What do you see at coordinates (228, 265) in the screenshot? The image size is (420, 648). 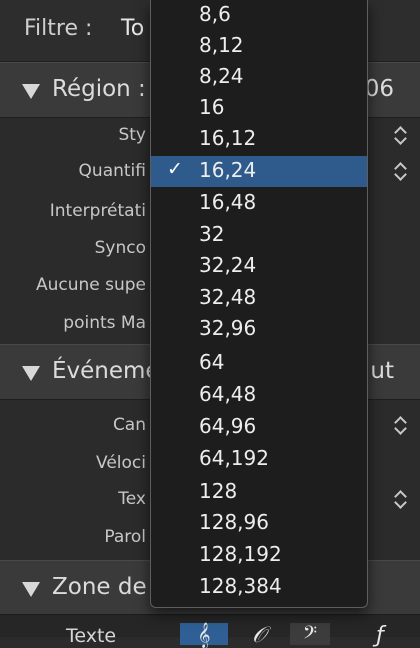 I see `menu-item-label: 32,24` at bounding box center [228, 265].